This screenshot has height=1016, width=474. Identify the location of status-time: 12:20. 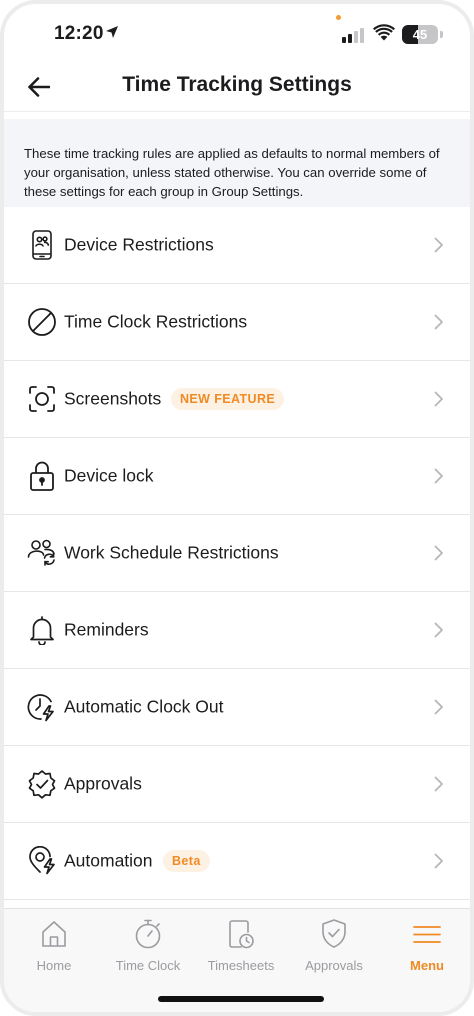
(79, 33).